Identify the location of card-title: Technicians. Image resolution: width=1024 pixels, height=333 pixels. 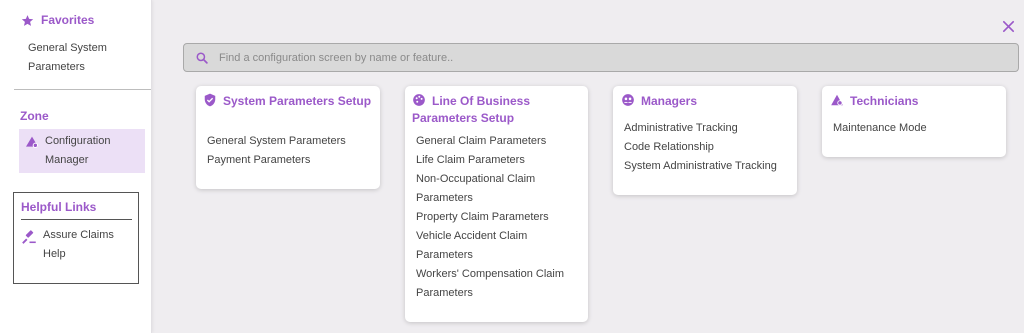
(915, 101).